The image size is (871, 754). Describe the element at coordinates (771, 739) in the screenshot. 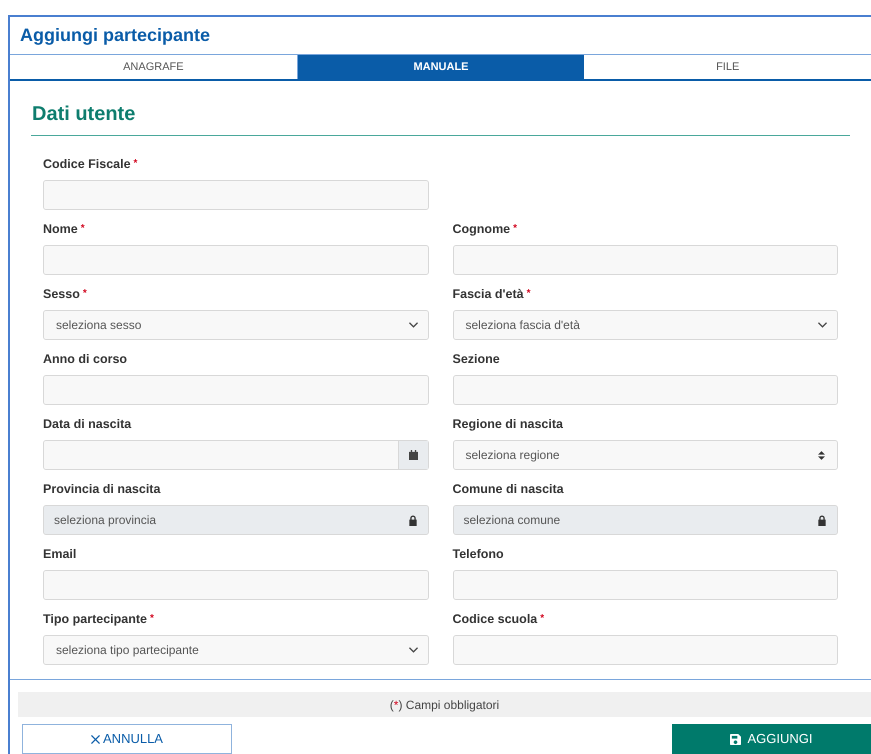

I see `add-button: AGGIUNGI` at that location.